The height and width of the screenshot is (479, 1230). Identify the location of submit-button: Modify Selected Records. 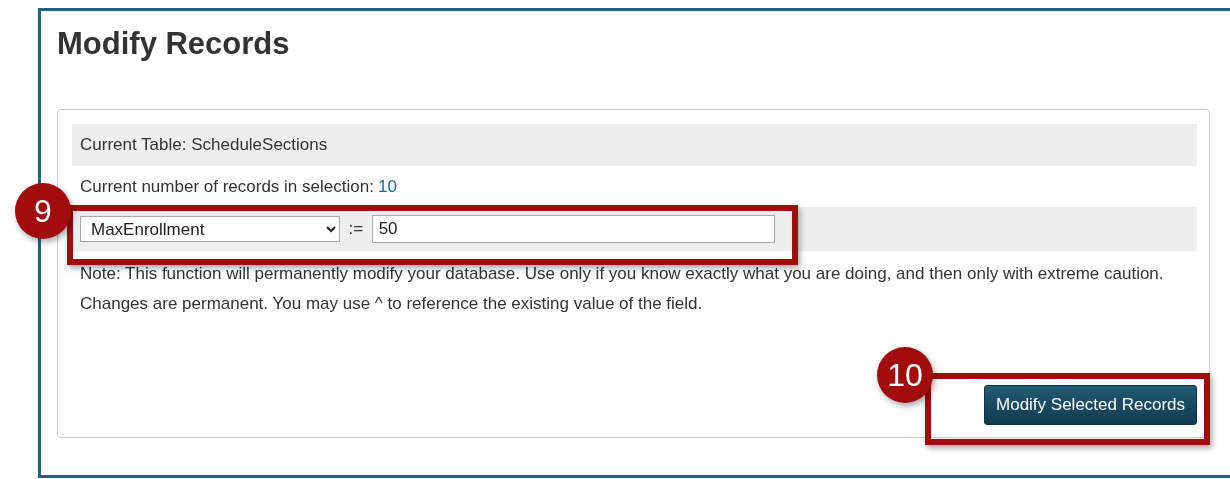
(1090, 405).